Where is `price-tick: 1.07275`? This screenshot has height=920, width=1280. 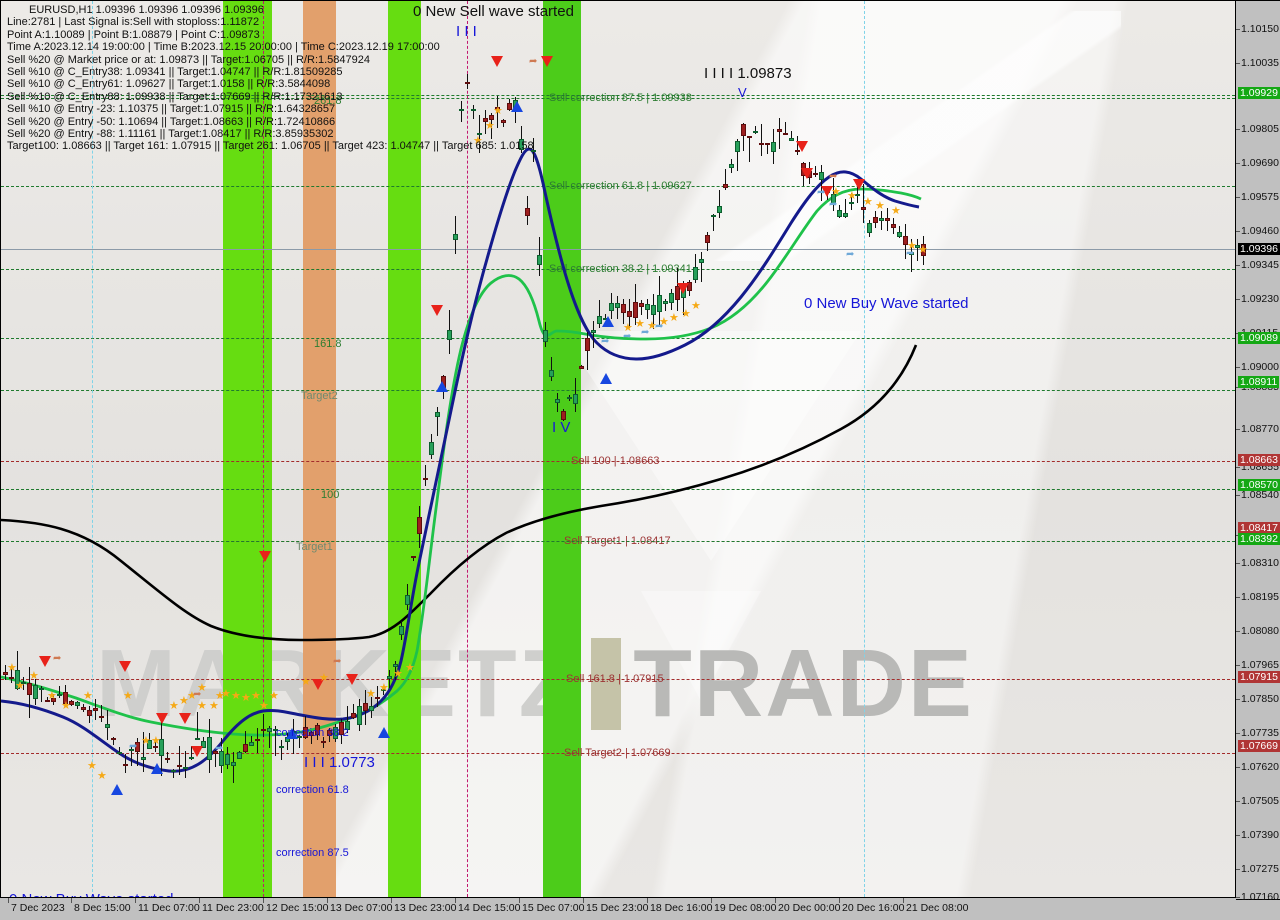 price-tick: 1.07275 is located at coordinates (1257, 869).